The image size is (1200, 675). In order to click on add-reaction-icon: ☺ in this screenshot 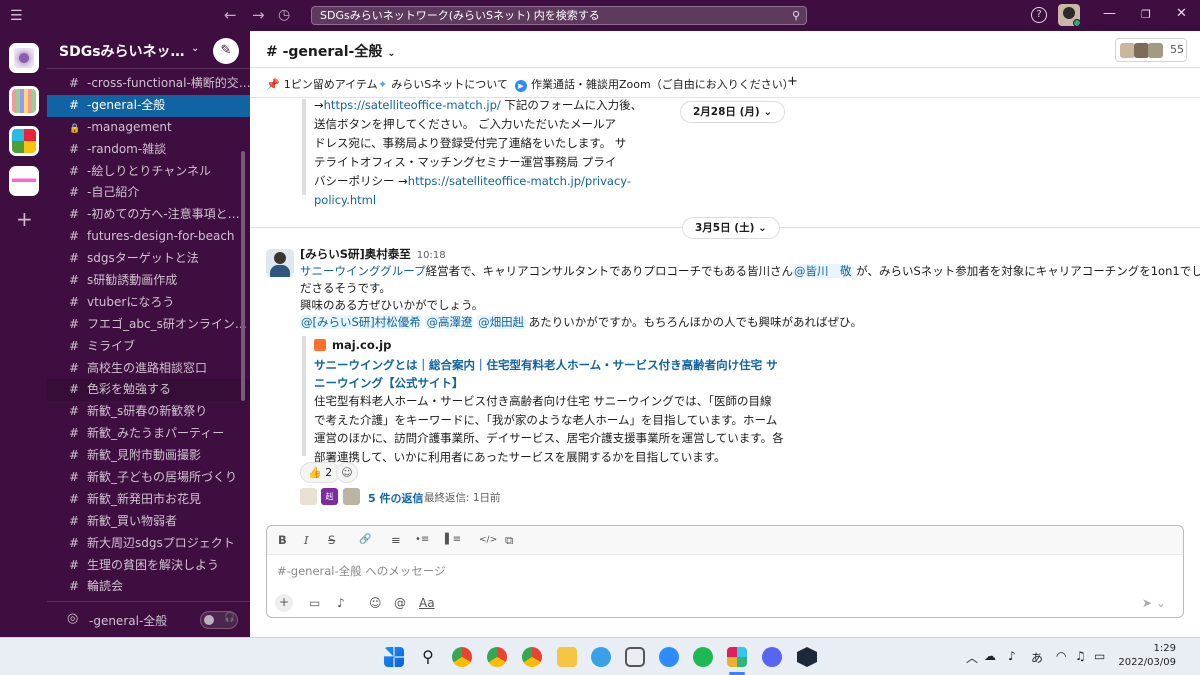, I will do `click(347, 472)`.